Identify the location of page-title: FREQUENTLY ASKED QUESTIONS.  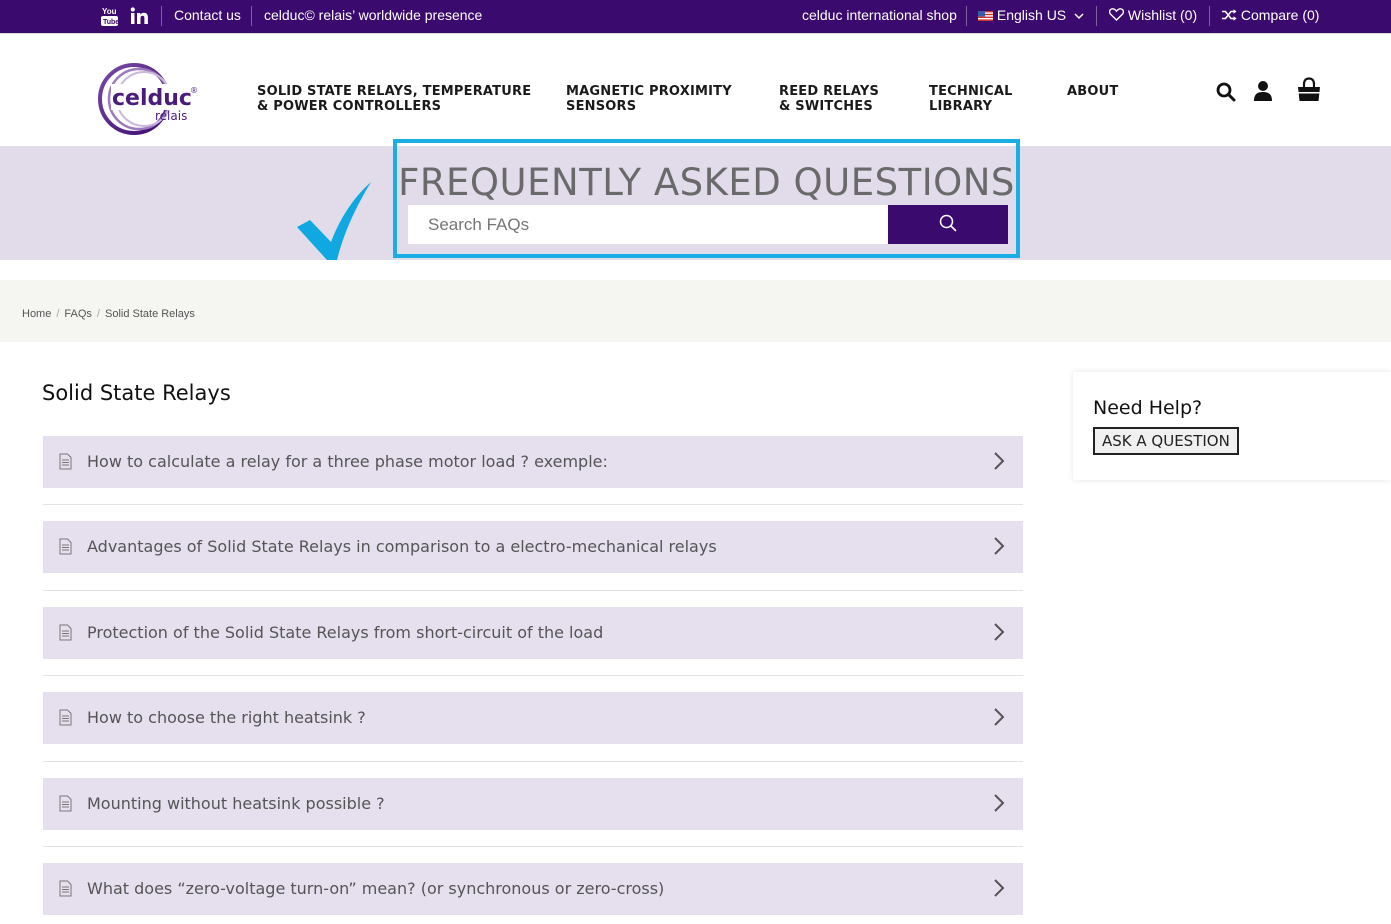
(706, 182).